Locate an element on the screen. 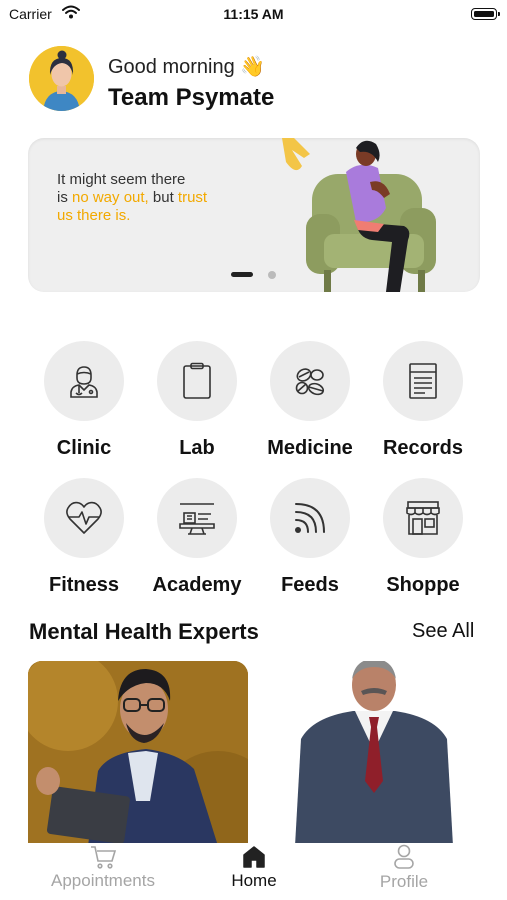 This screenshot has width=507, height=900. store-icon is located at coordinates (423, 518).